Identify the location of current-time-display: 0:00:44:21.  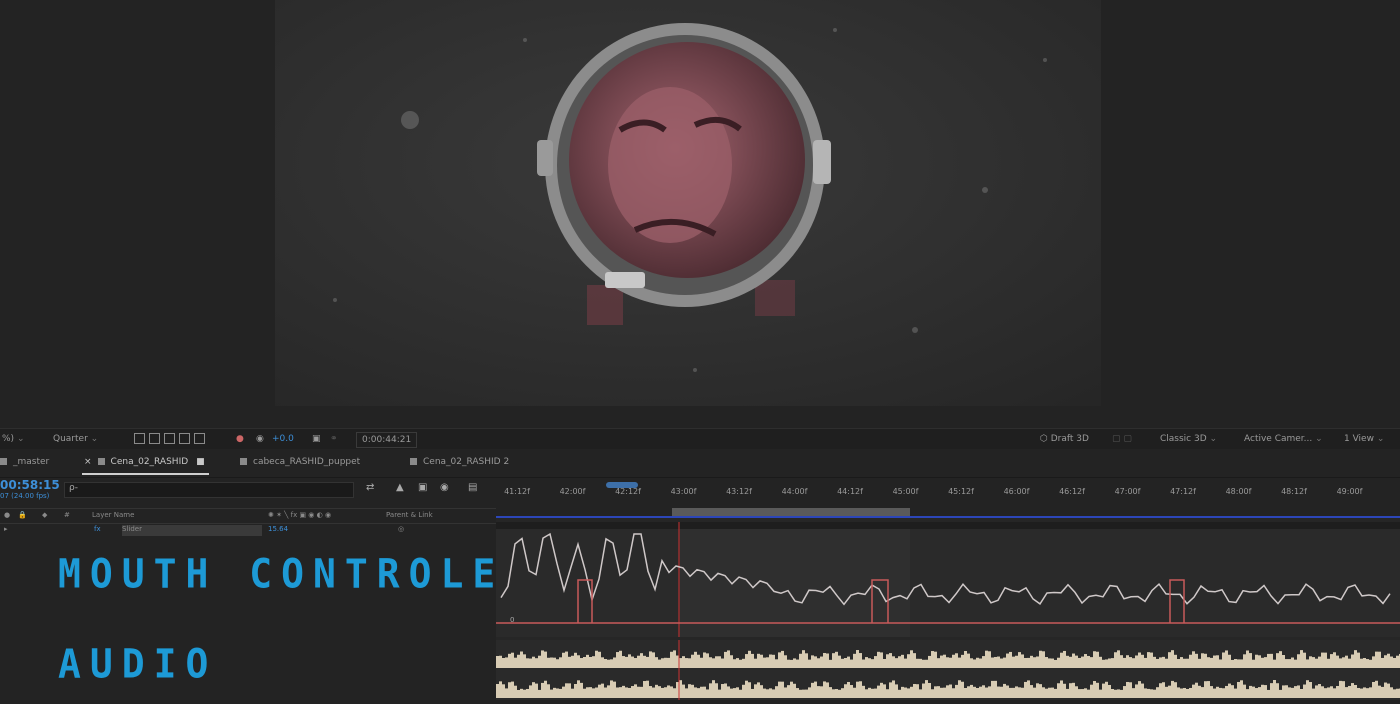
(387, 440).